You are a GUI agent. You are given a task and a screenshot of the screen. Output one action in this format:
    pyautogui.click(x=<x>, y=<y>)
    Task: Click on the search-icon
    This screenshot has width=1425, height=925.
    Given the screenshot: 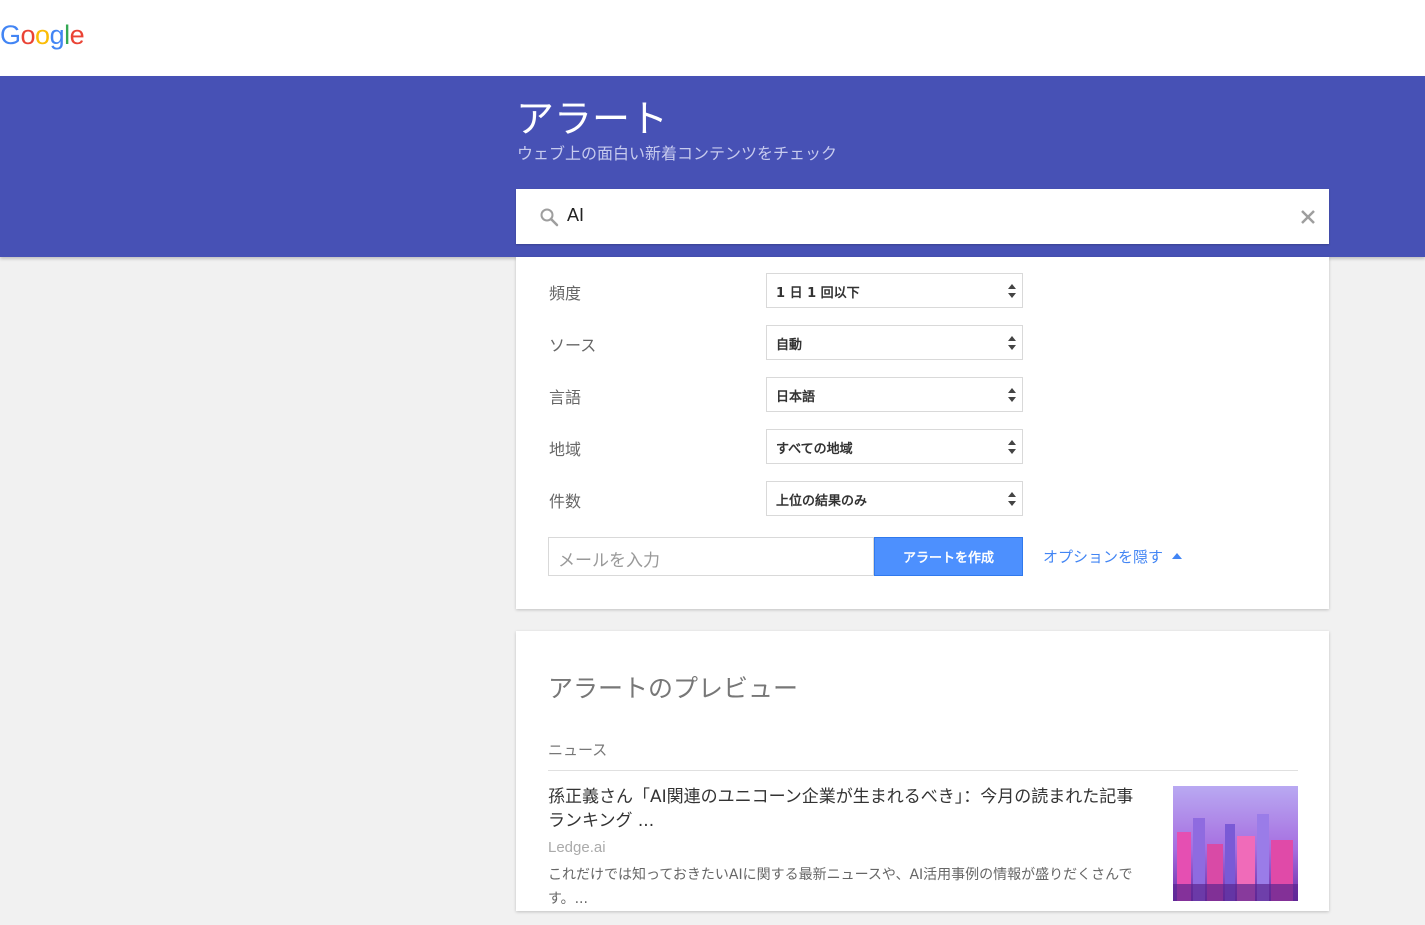 What is the action you would take?
    pyautogui.click(x=549, y=217)
    